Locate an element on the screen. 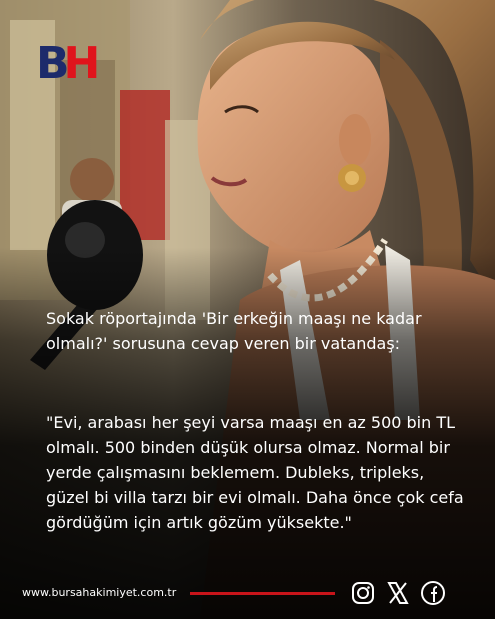 This screenshot has height=619, width=495. website-link: www.bursahakimiyet.com.tr is located at coordinates (99, 592).